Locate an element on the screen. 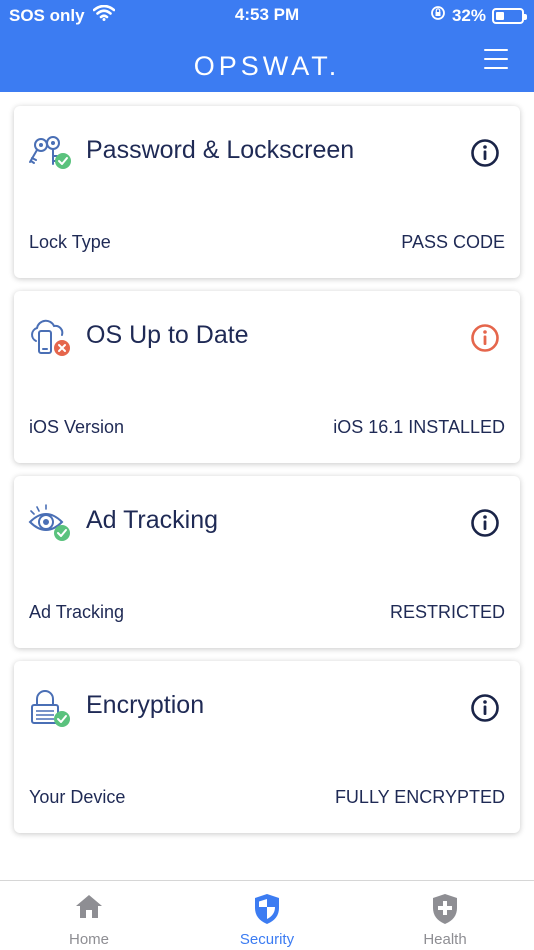 The width and height of the screenshot is (534, 950). row-value: RESTRICTED is located at coordinates (447, 612).